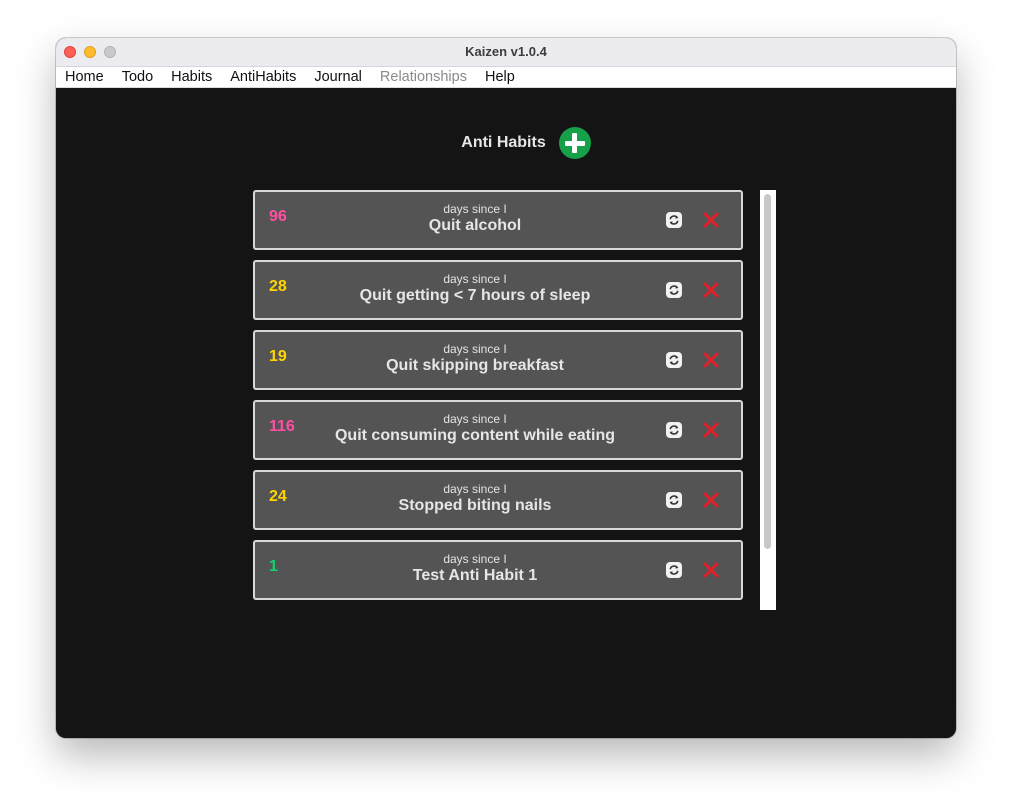  Describe the element at coordinates (574, 143) in the screenshot. I see `add-anti-habit-button` at that location.